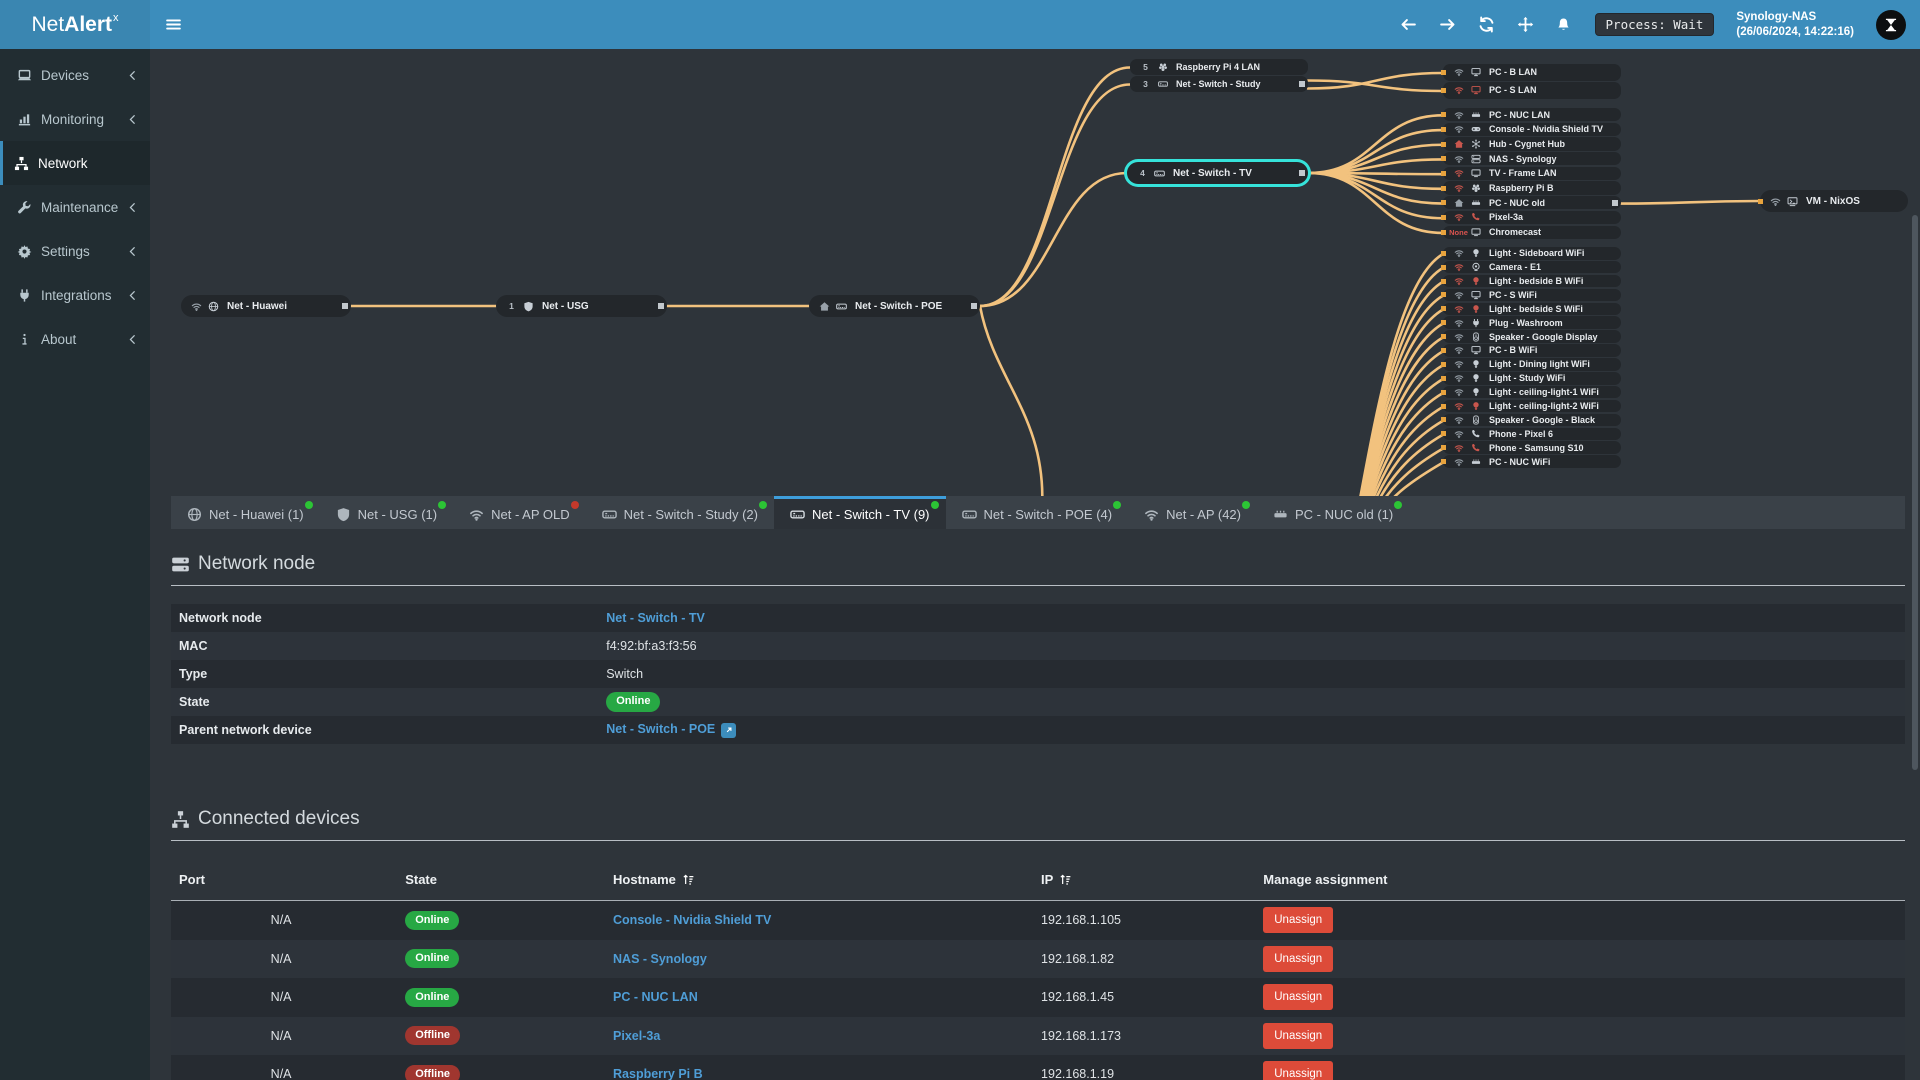  Describe the element at coordinates (1531, 232) in the screenshot. I see `node-chromecast: None Chromecast` at that location.